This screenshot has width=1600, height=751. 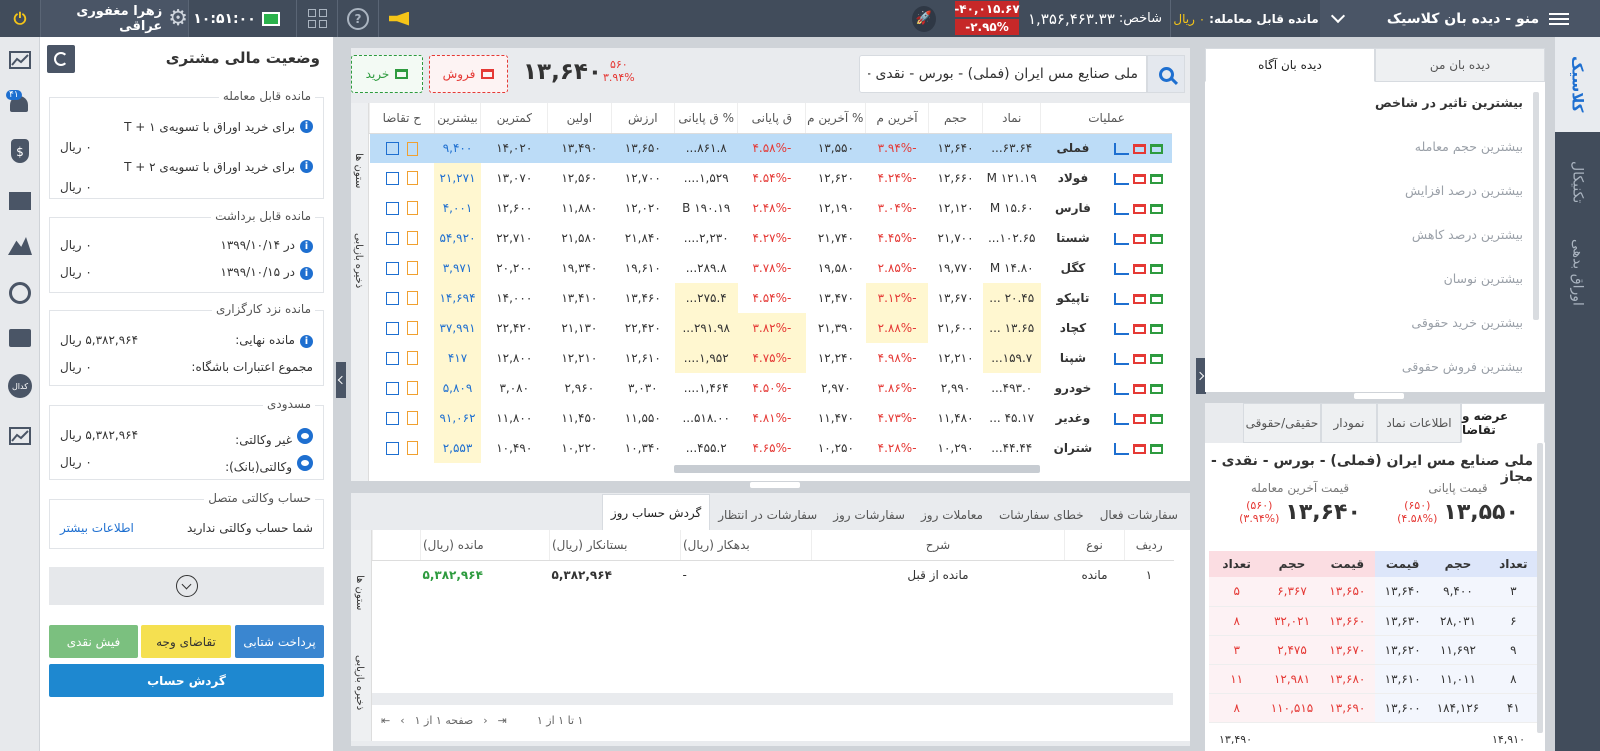 I want to click on prev-page-icon: ‹, so click(x=402, y=720).